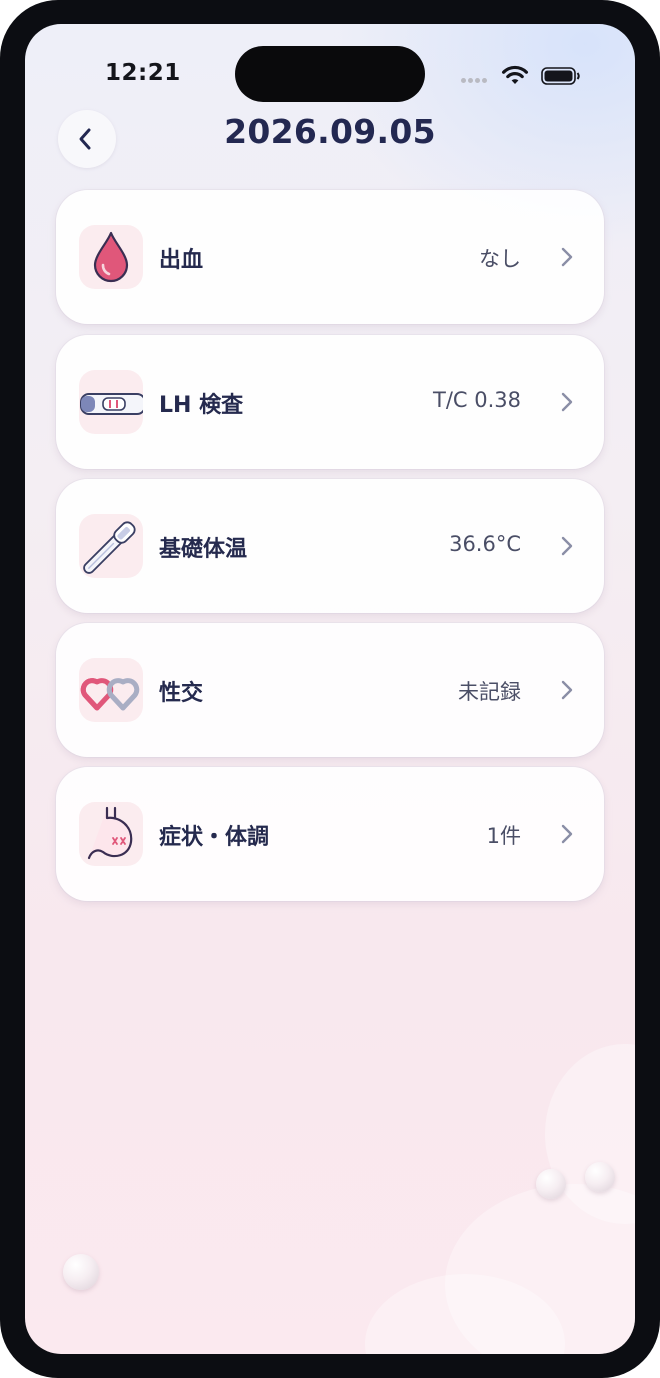 This screenshot has width=660, height=1378. Describe the element at coordinates (203, 549) in the screenshot. I see `record-label: 基礎体温` at that location.